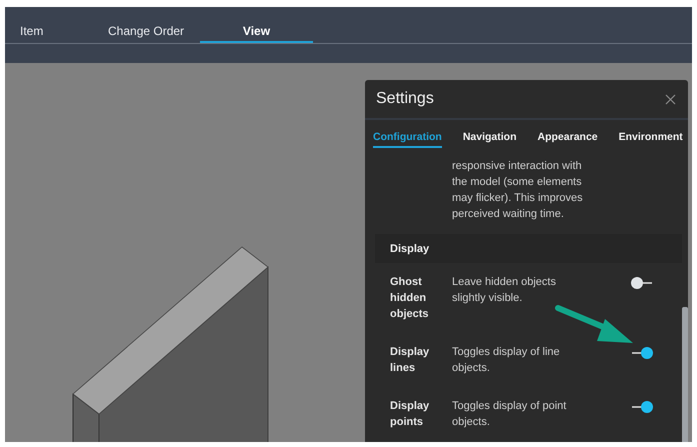  I want to click on top-tab: Item, so click(56, 31).